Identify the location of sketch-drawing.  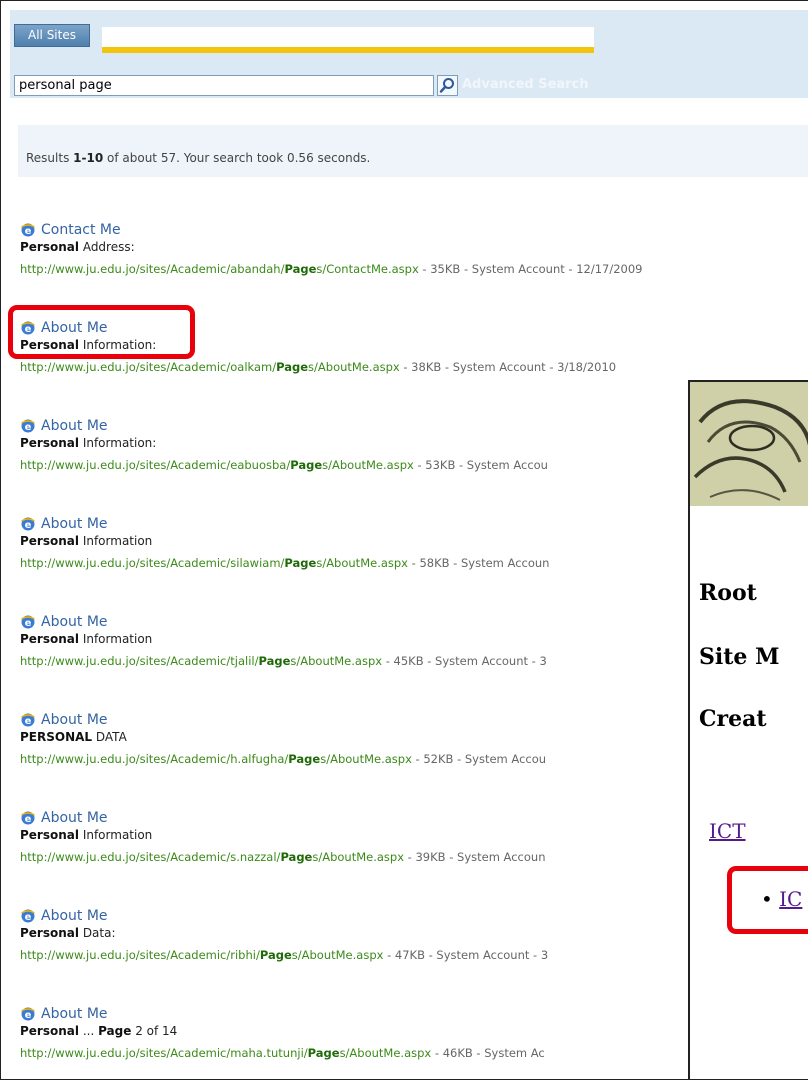
(749, 444).